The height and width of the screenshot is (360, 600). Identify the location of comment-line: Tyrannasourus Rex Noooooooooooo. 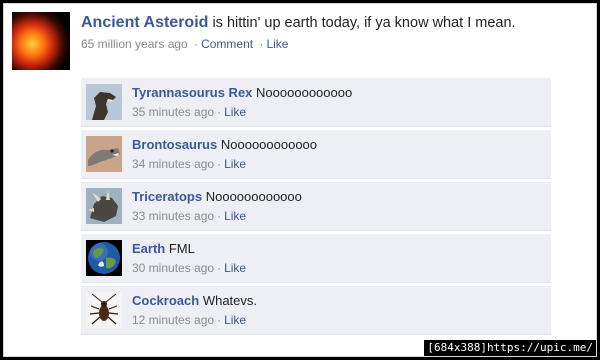
(339, 93).